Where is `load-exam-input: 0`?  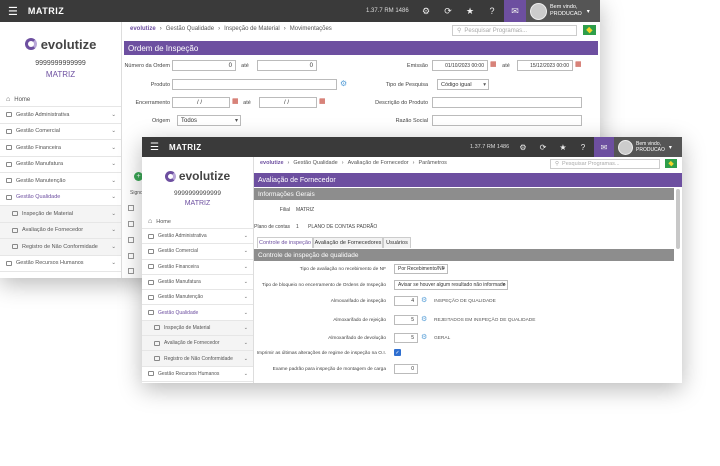 load-exam-input: 0 is located at coordinates (406, 369).